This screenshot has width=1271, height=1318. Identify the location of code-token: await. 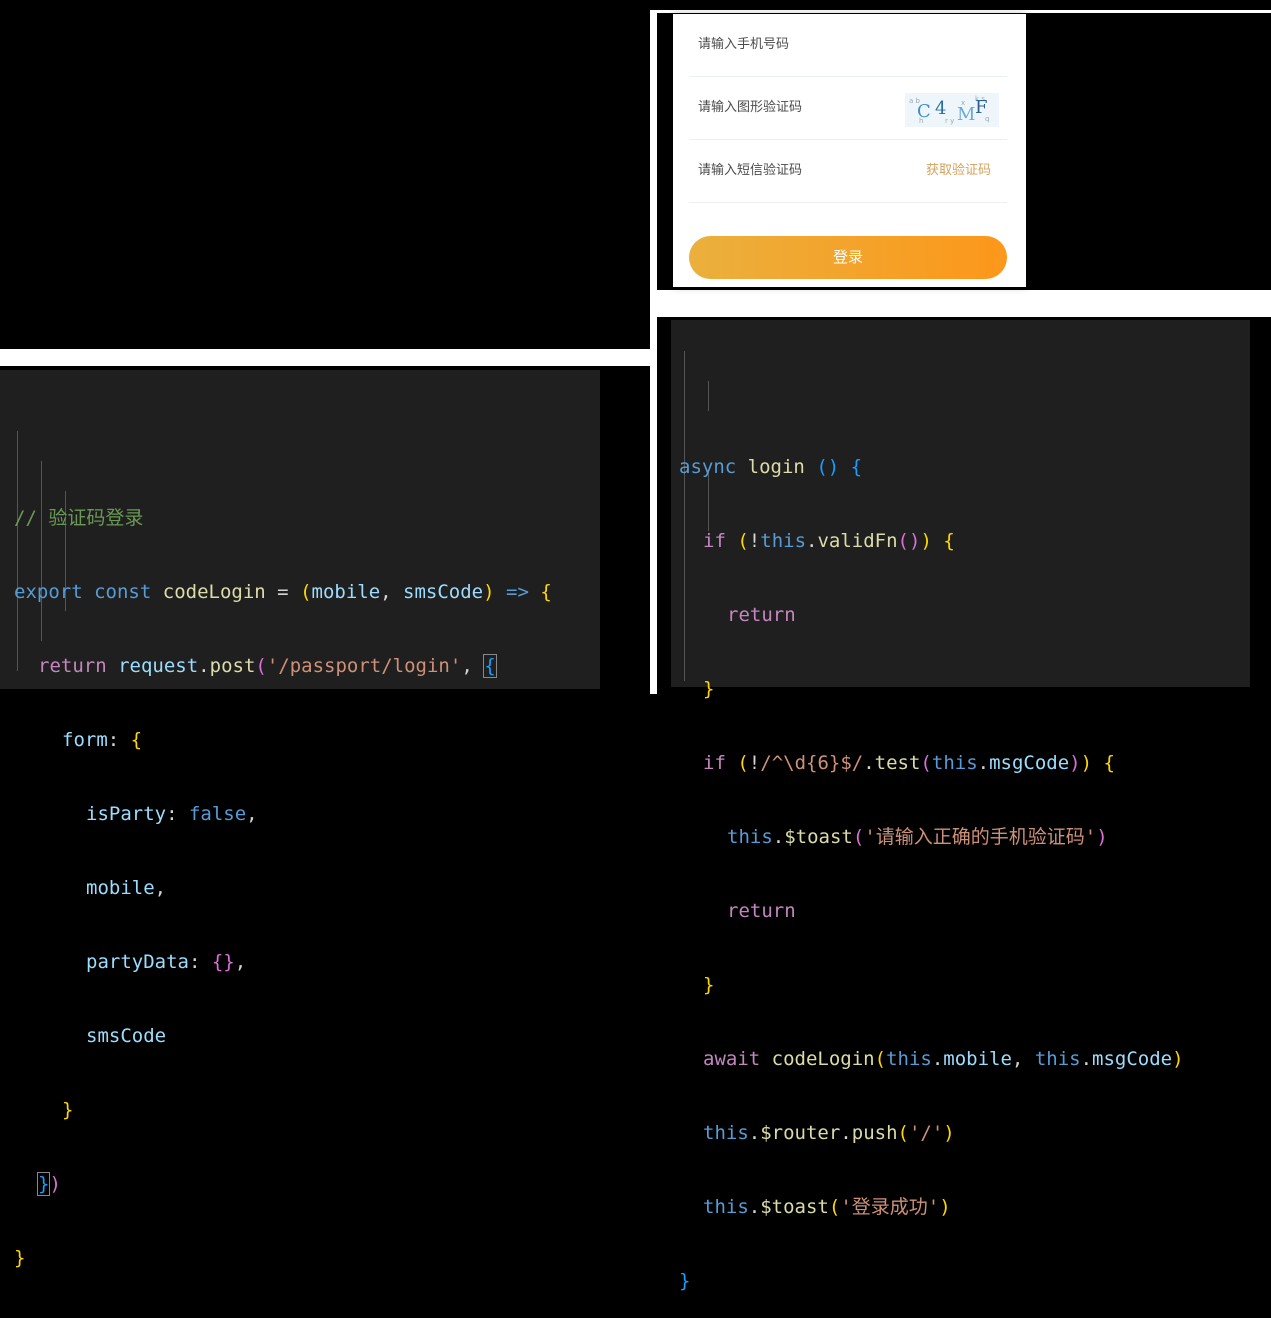
(732, 1059).